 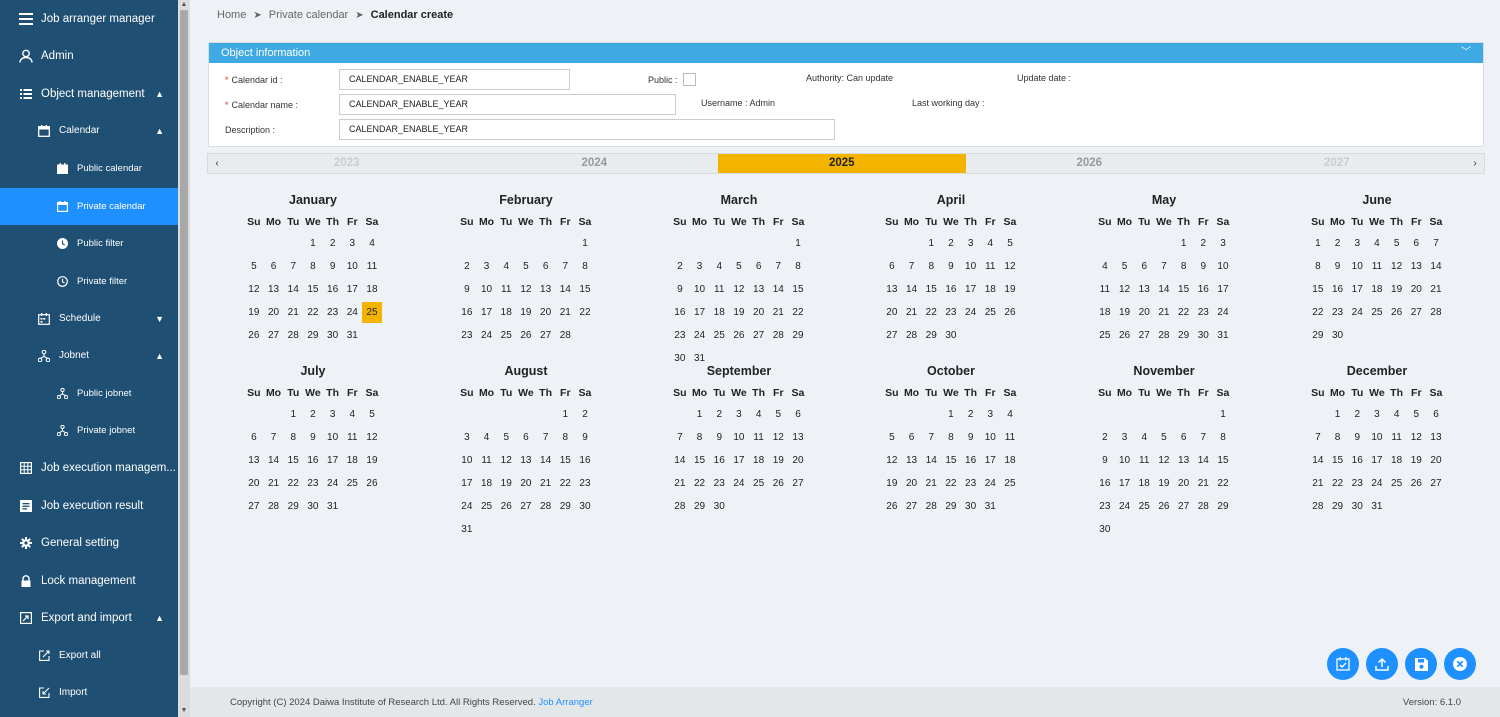 What do you see at coordinates (89, 168) in the screenshot?
I see `sidebar-item-public-calendar: Public calendar` at bounding box center [89, 168].